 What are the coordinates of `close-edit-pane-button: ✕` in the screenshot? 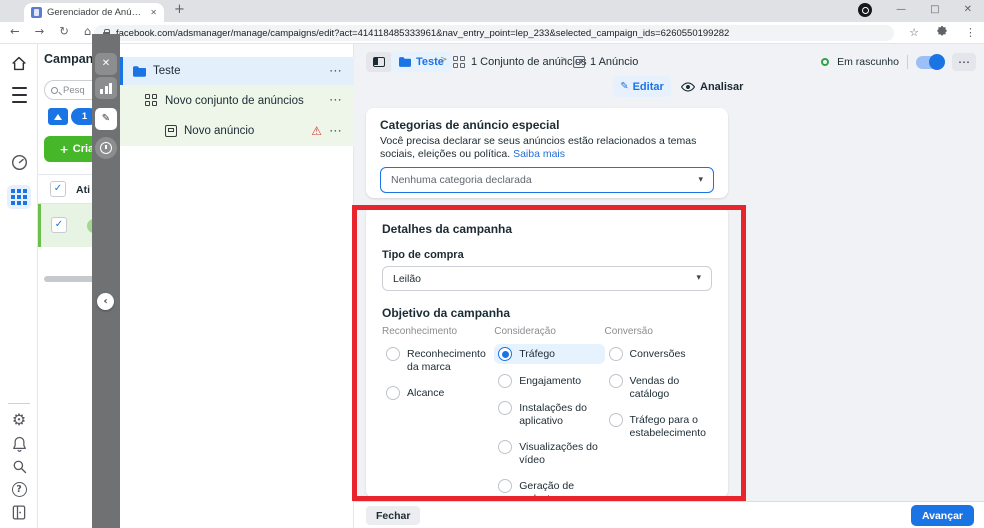 It's located at (106, 64).